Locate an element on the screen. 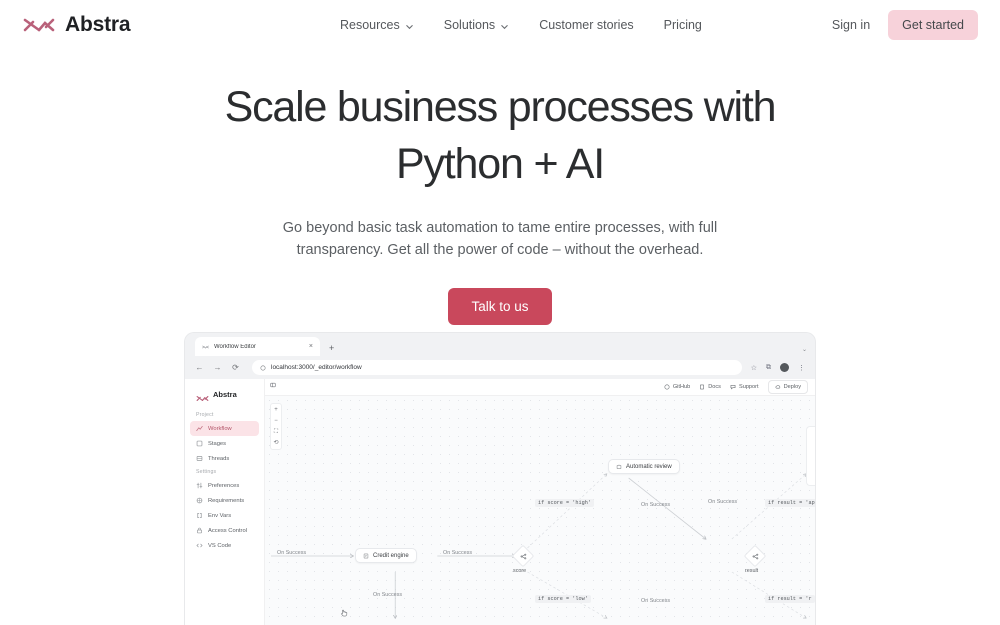 The height and width of the screenshot is (625, 1000). sidebar-item-requirements-label: Requirements is located at coordinates (226, 500).